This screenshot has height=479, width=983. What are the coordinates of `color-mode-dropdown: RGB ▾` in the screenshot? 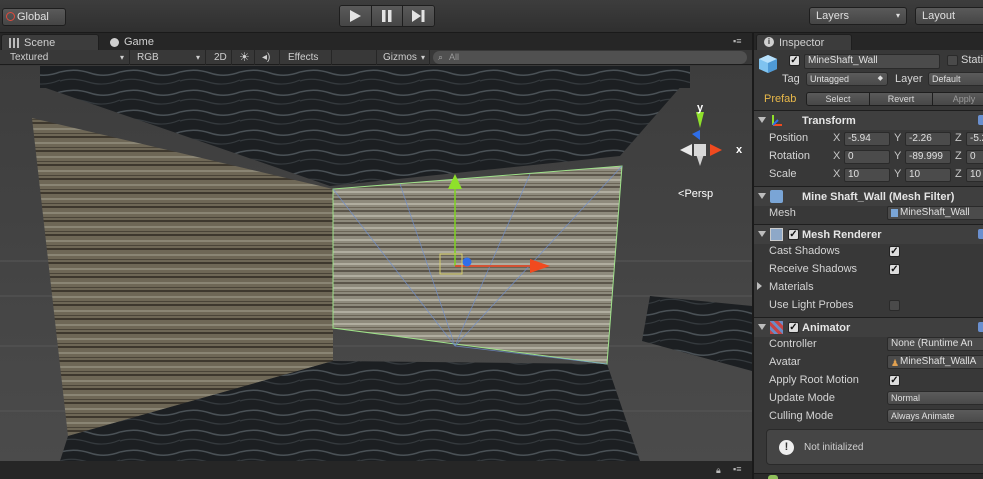 It's located at (168, 57).